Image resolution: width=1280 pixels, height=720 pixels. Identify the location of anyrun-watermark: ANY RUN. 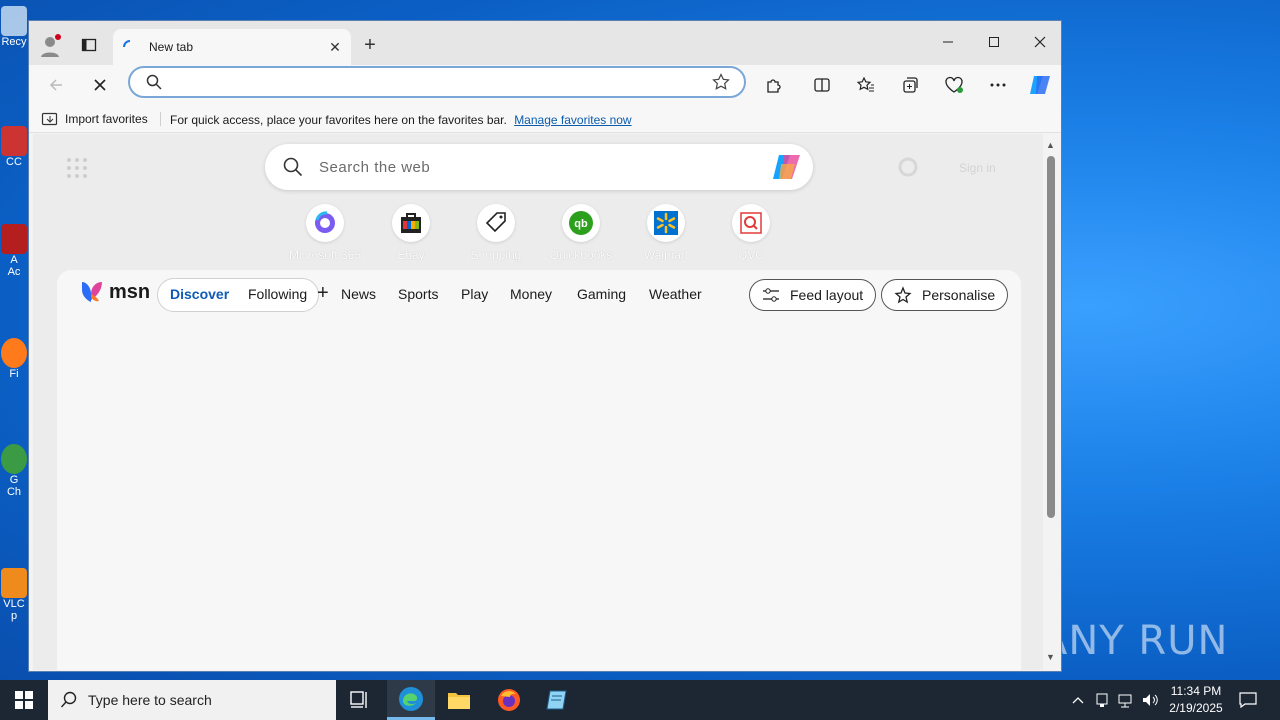
(1137, 641).